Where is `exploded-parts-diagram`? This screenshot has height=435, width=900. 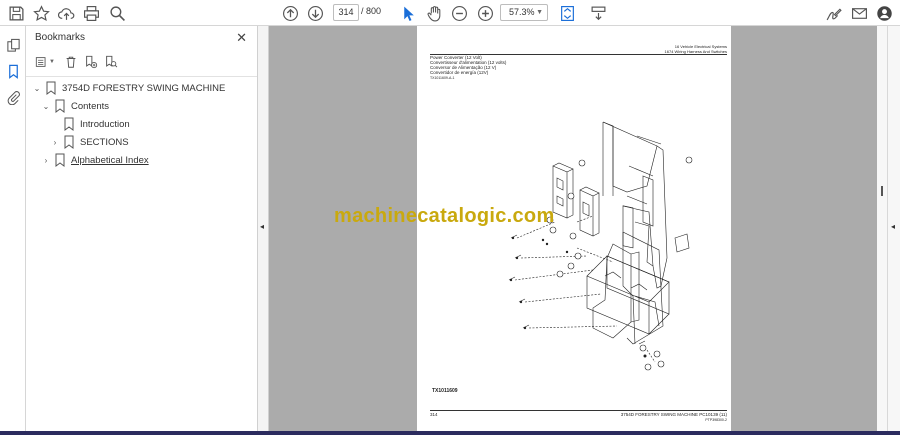 exploded-parts-diagram is located at coordinates (600, 246).